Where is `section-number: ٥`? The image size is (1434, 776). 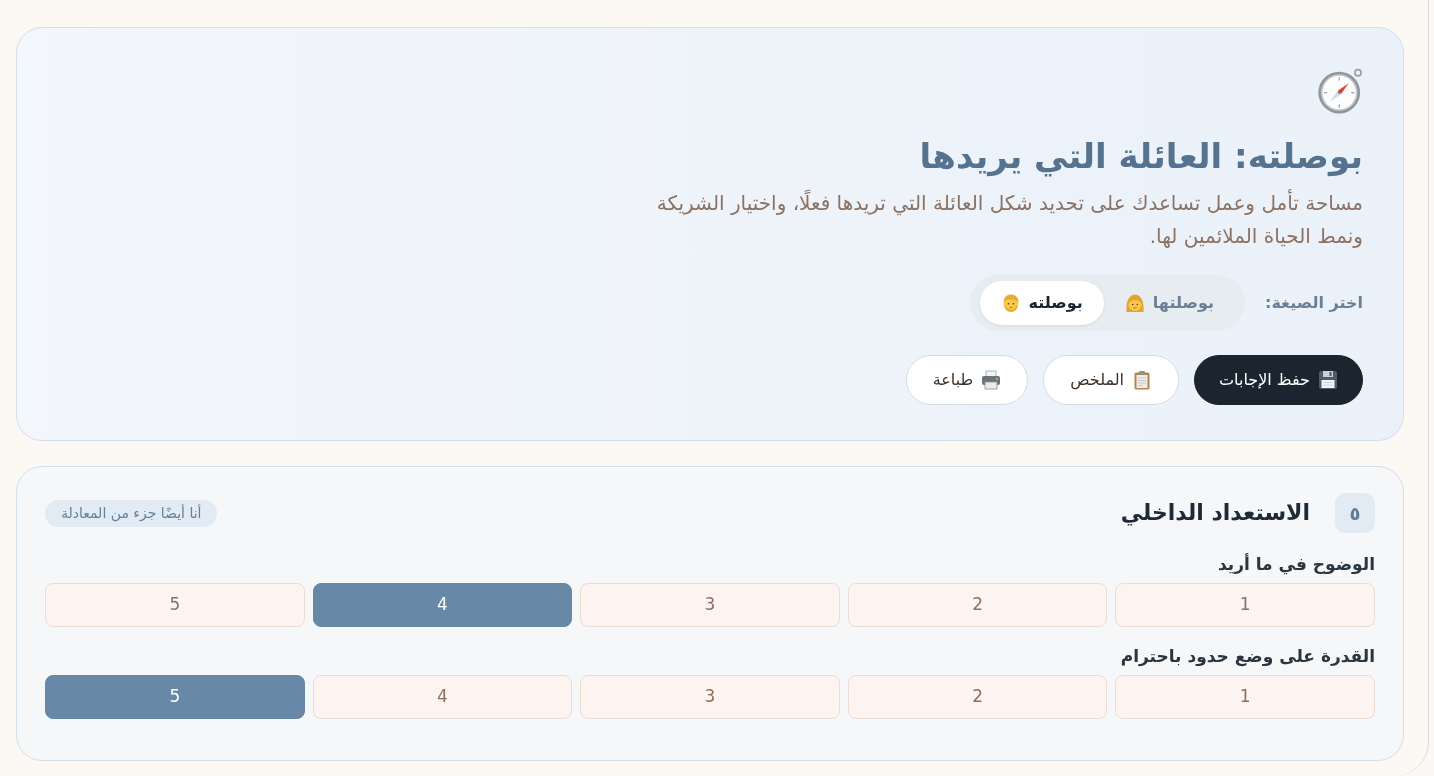 section-number: ٥ is located at coordinates (1355, 513).